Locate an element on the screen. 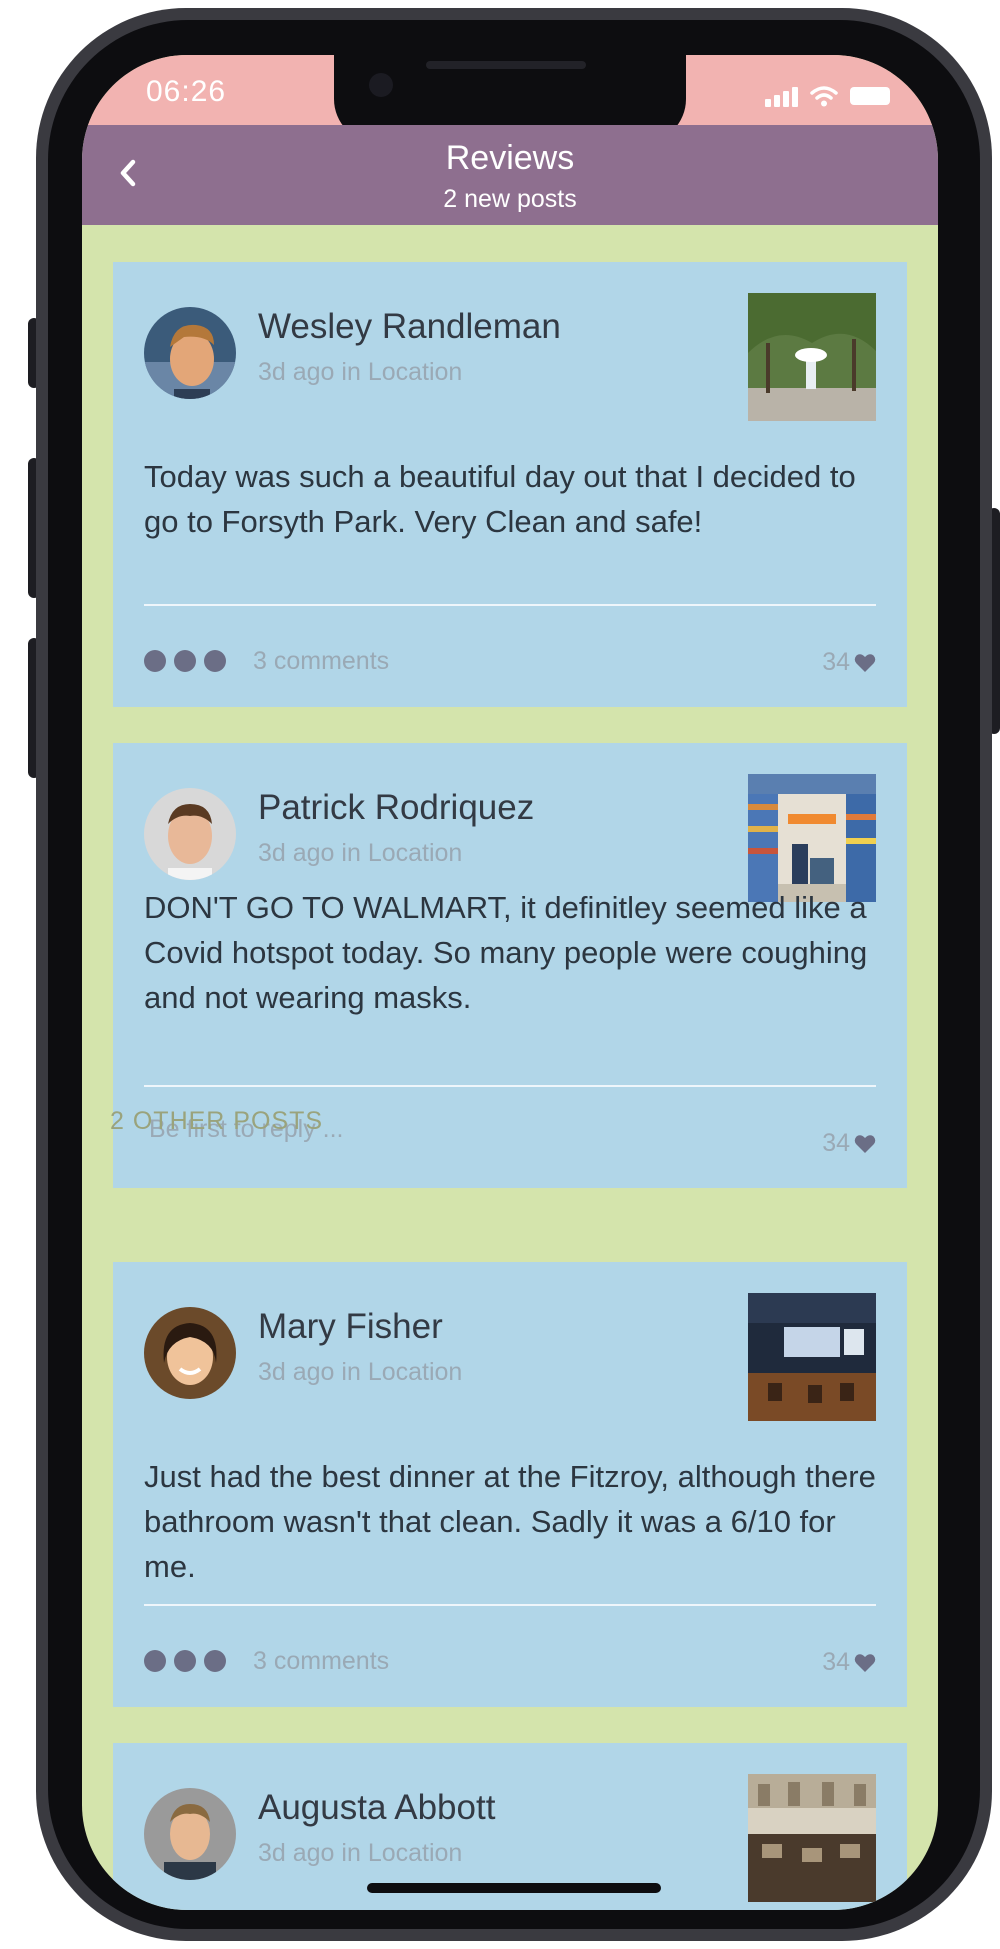 The width and height of the screenshot is (1000, 1949). section-label-other-posts: 2 OTHER POSTS is located at coordinates (217, 1121).